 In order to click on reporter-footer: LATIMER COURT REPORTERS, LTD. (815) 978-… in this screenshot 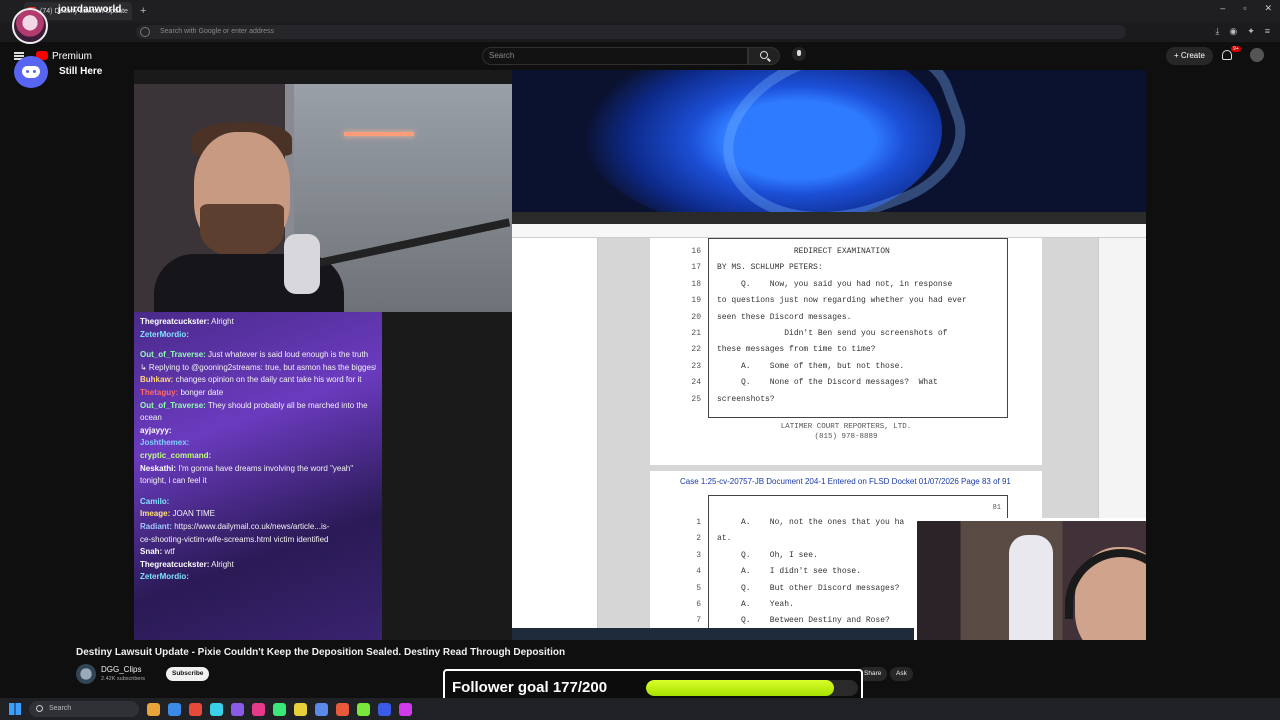, I will do `click(846, 432)`.